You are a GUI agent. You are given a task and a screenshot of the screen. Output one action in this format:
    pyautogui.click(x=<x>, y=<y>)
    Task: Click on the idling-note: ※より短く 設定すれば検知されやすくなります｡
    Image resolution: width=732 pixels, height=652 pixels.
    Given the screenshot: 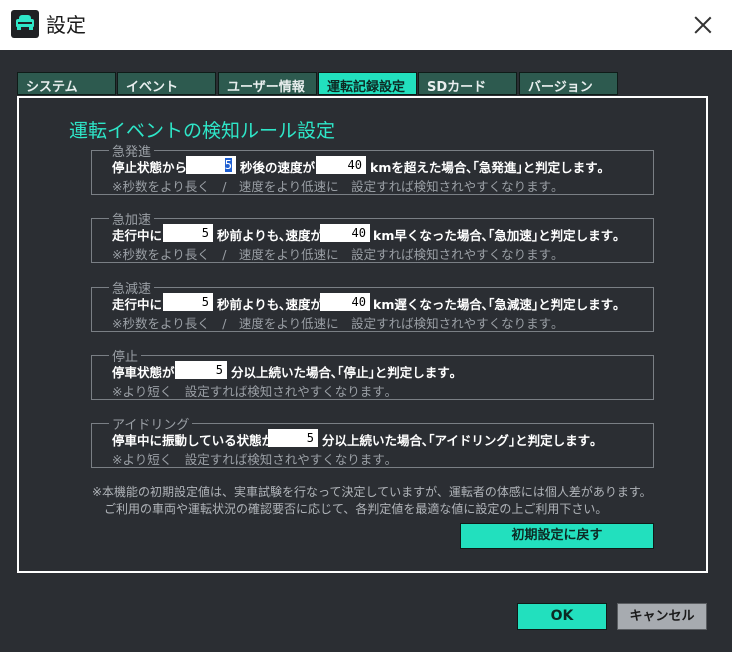 What is the action you would take?
    pyautogui.click(x=251, y=459)
    